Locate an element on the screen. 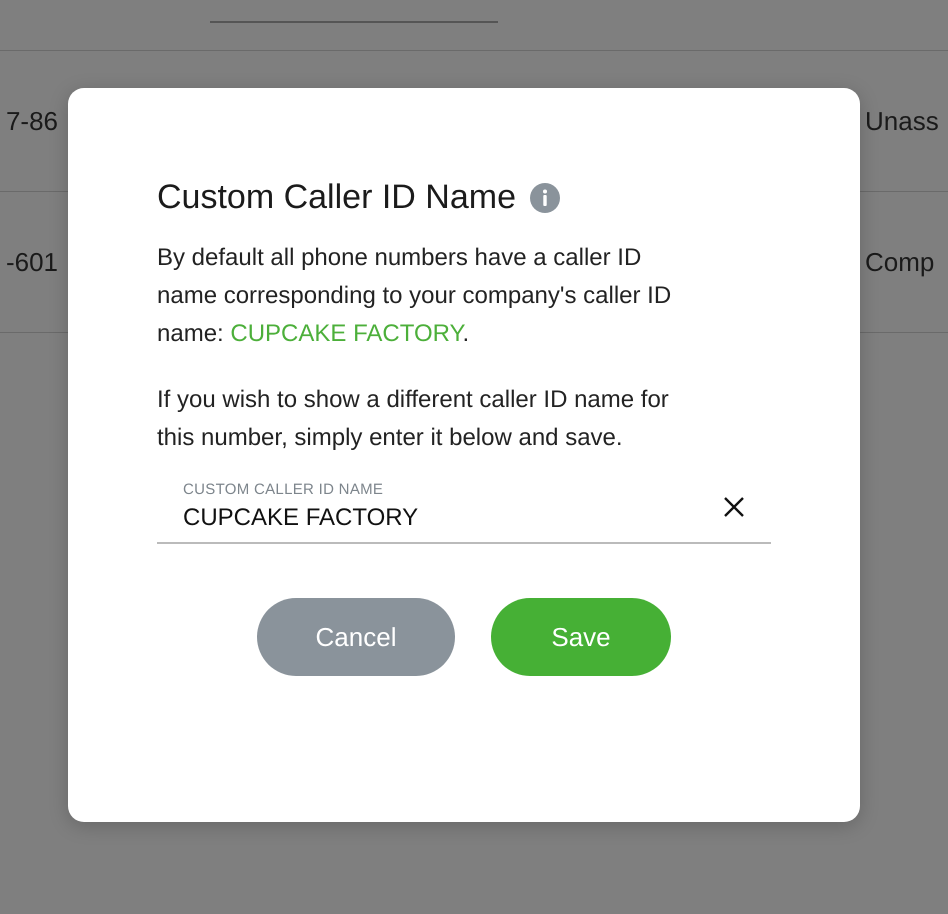 This screenshot has height=914, width=948. description: If you wish to show a different caller ID name for this number, simply enter it below and save. is located at coordinates (413, 419).